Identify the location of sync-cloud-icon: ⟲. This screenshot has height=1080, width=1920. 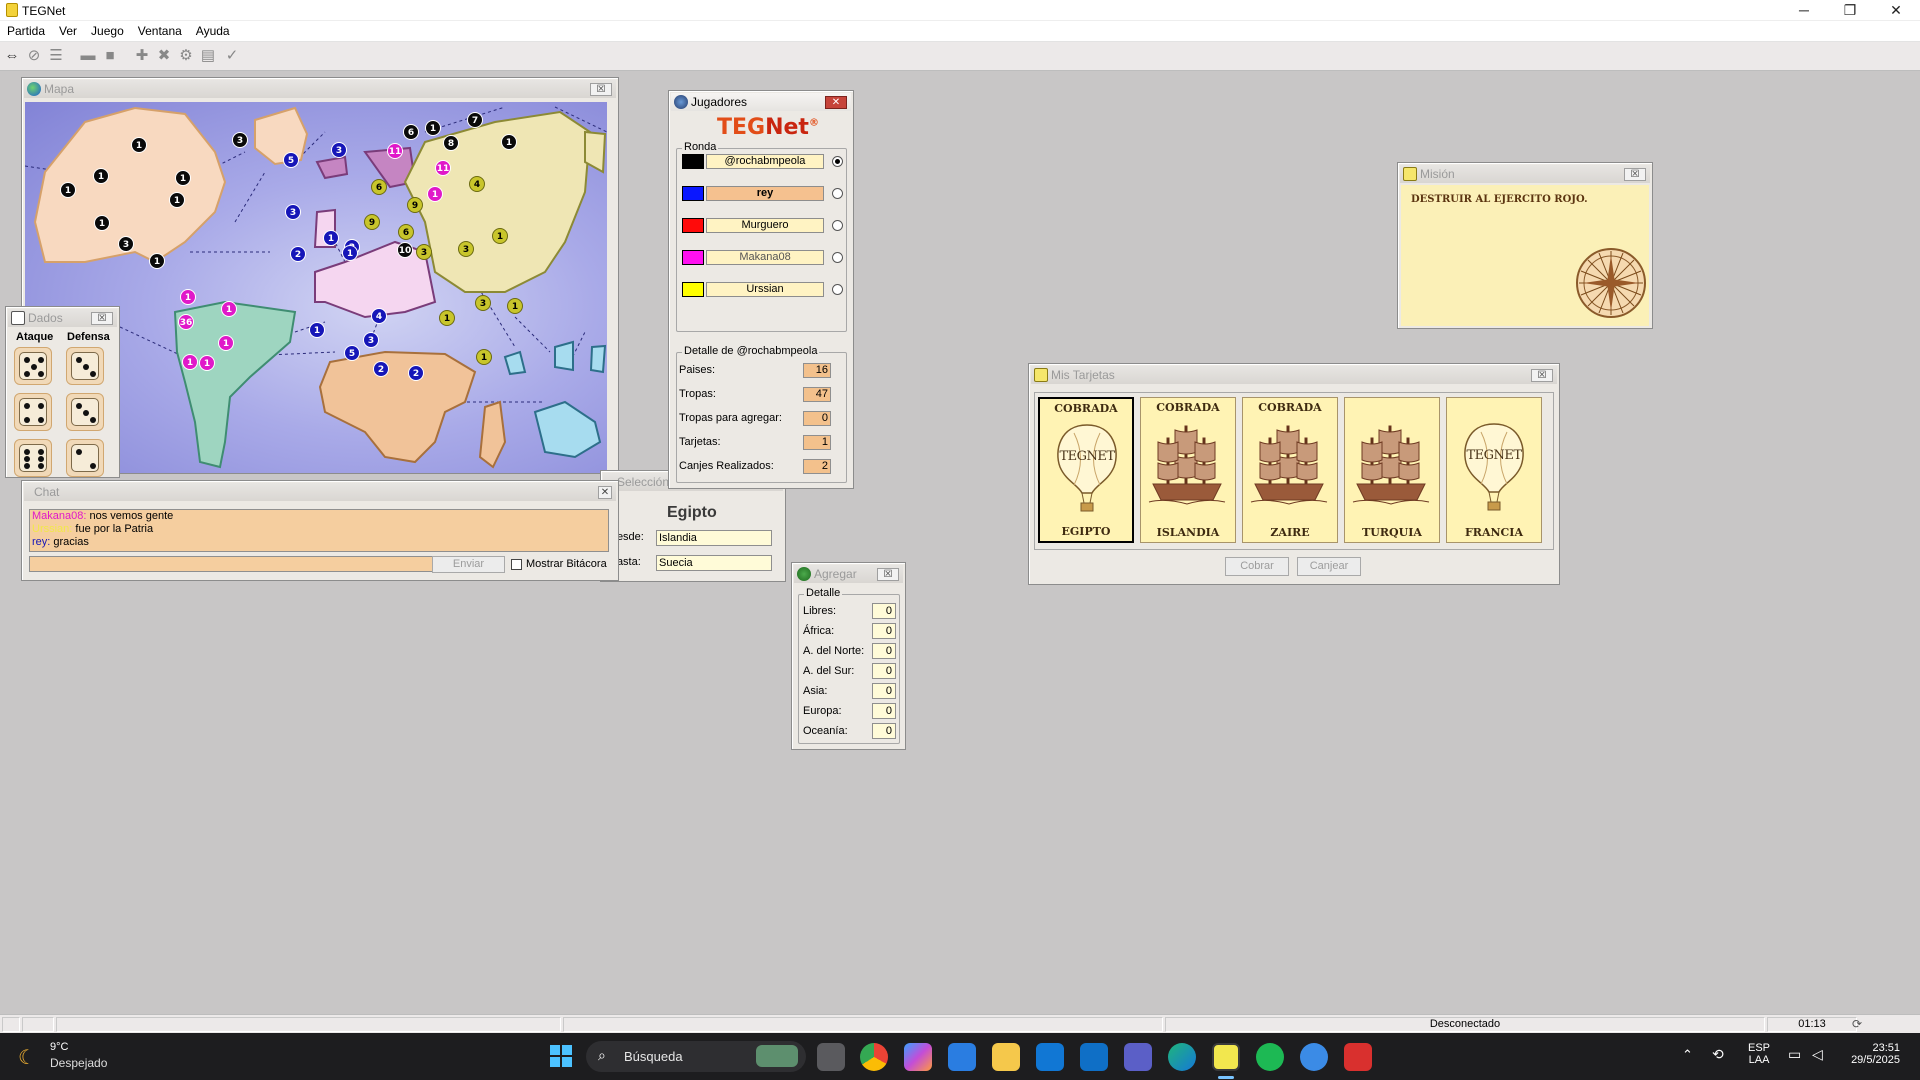
(1718, 1054).